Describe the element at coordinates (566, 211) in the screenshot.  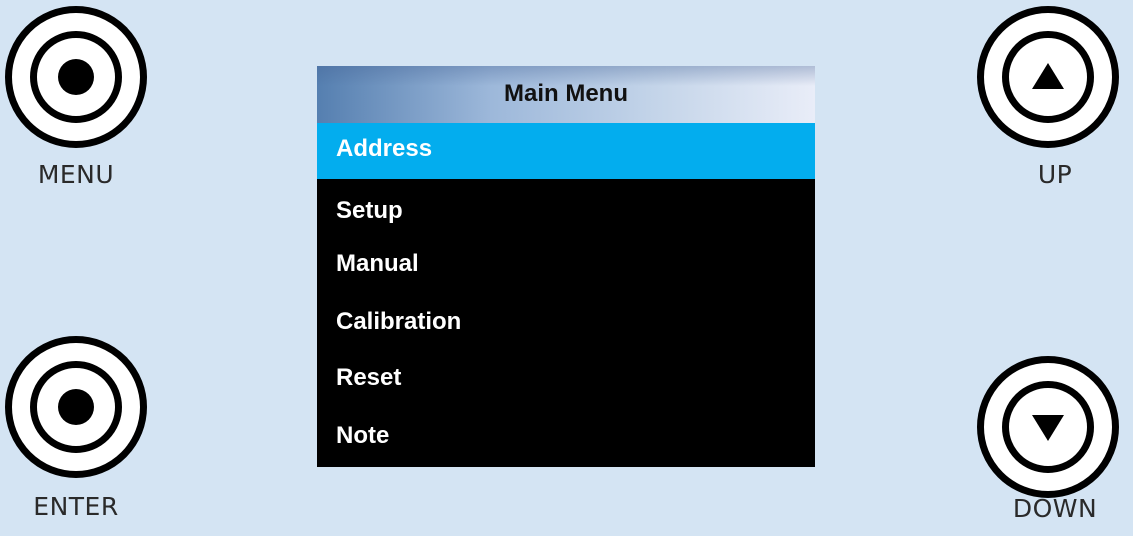
I see `menu-item-setup: Setup` at that location.